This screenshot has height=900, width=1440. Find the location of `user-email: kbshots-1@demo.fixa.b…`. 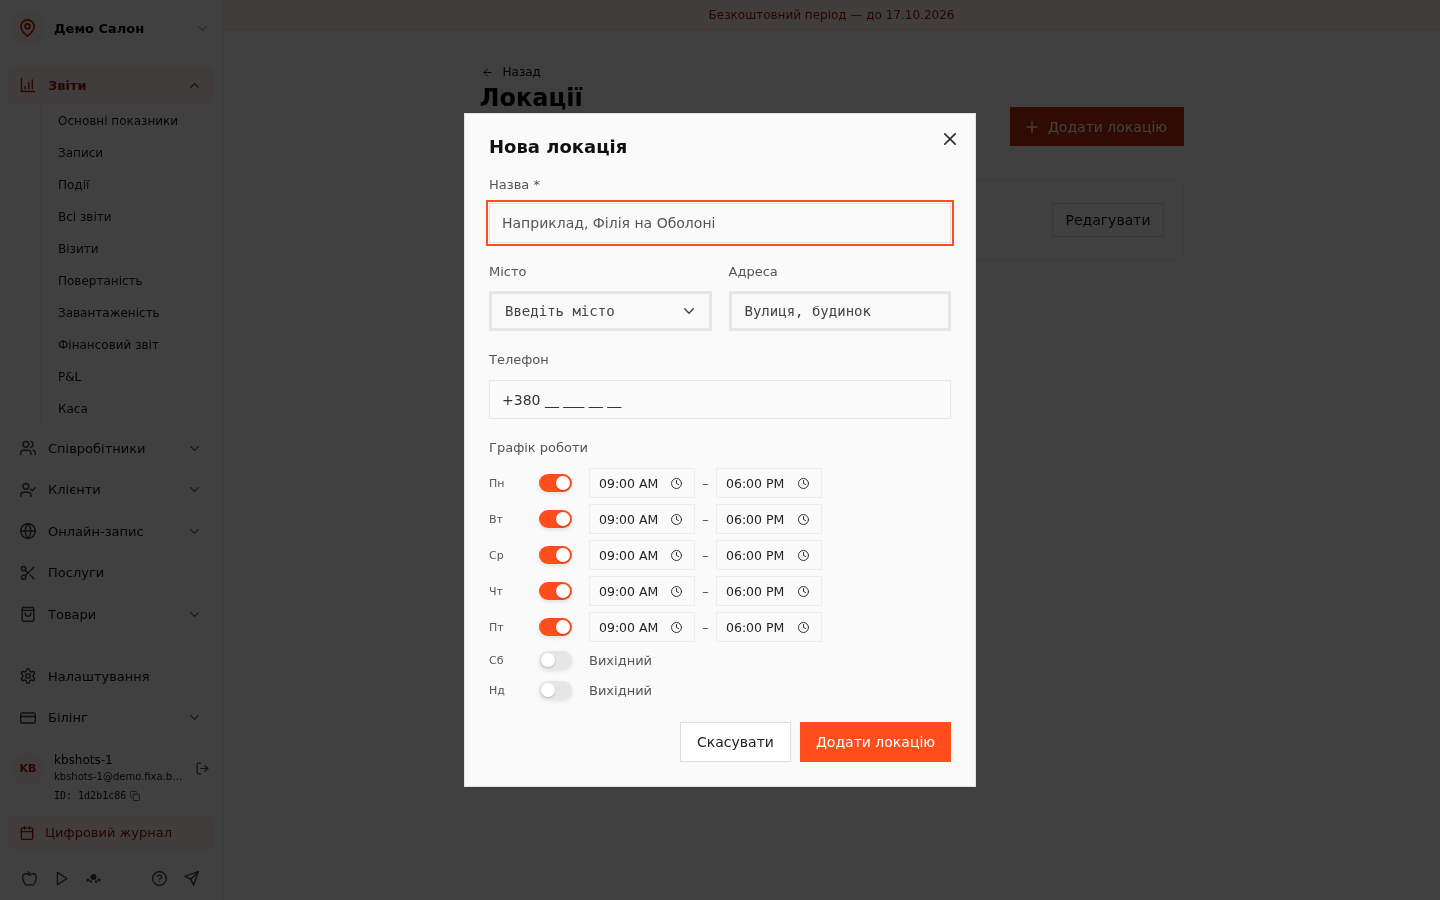

user-email: kbshots-1@demo.fixa.b… is located at coordinates (118, 776).